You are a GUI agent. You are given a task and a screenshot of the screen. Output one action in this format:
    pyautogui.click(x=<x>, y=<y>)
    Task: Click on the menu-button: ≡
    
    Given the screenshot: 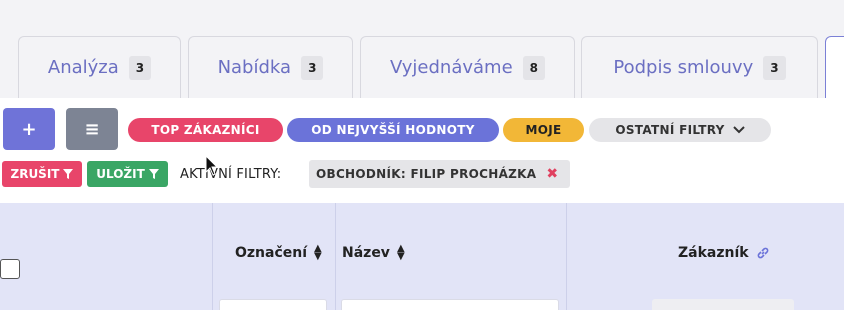 What is the action you would take?
    pyautogui.click(x=92, y=129)
    